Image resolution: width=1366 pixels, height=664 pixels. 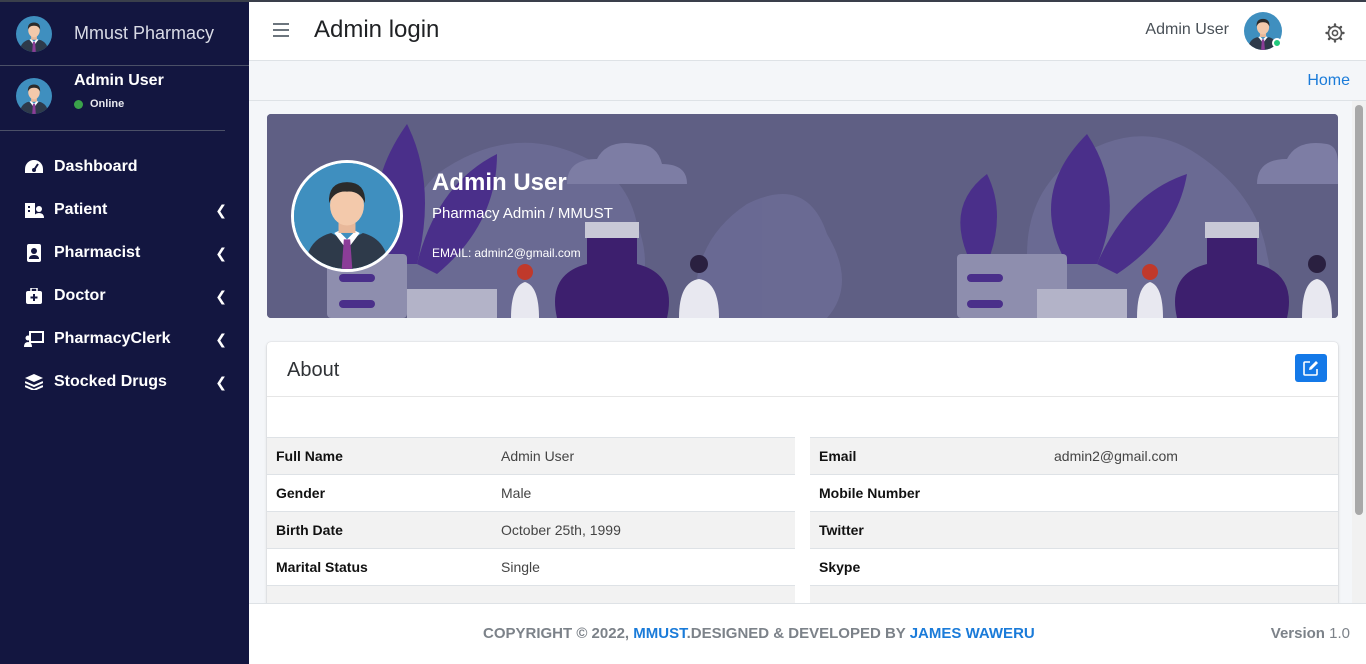 I want to click on profile-email: EMAIL: admin2@gmail.com, so click(x=506, y=253).